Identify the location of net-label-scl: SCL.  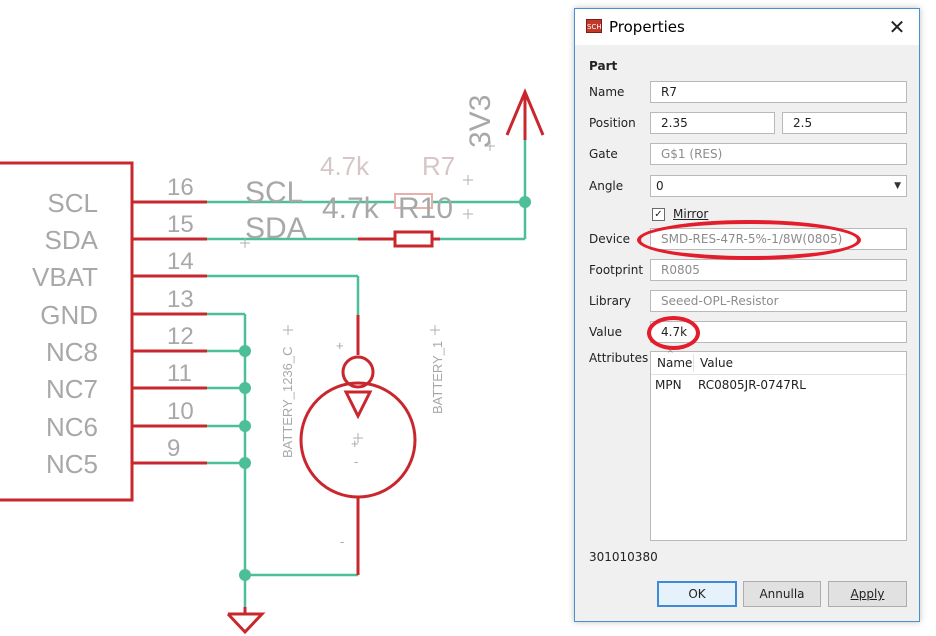
(274, 192).